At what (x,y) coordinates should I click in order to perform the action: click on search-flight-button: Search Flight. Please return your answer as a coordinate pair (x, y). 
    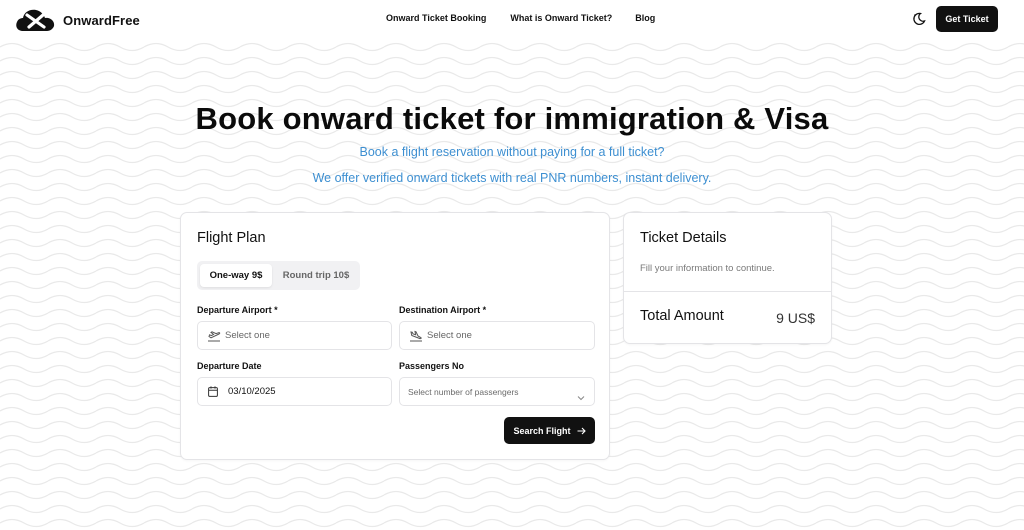
    Looking at the image, I should click on (549, 430).